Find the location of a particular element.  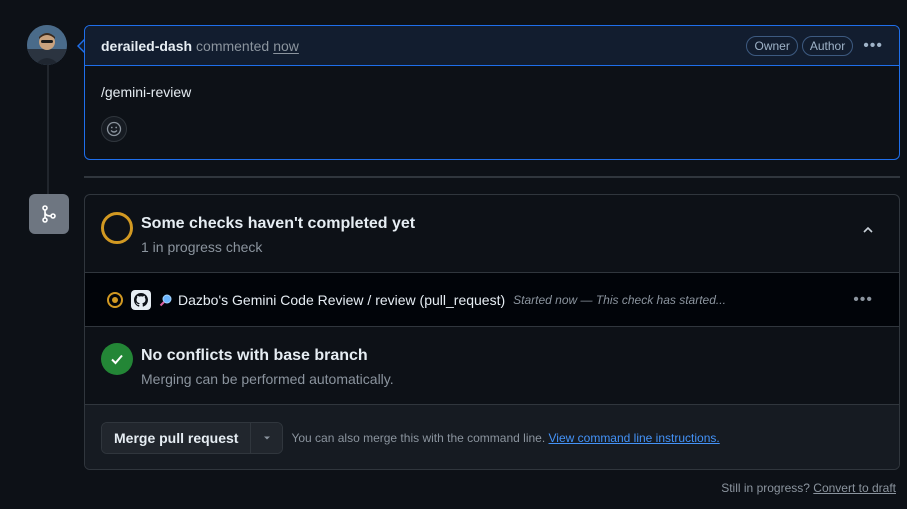

github-logo-icon is located at coordinates (141, 299).